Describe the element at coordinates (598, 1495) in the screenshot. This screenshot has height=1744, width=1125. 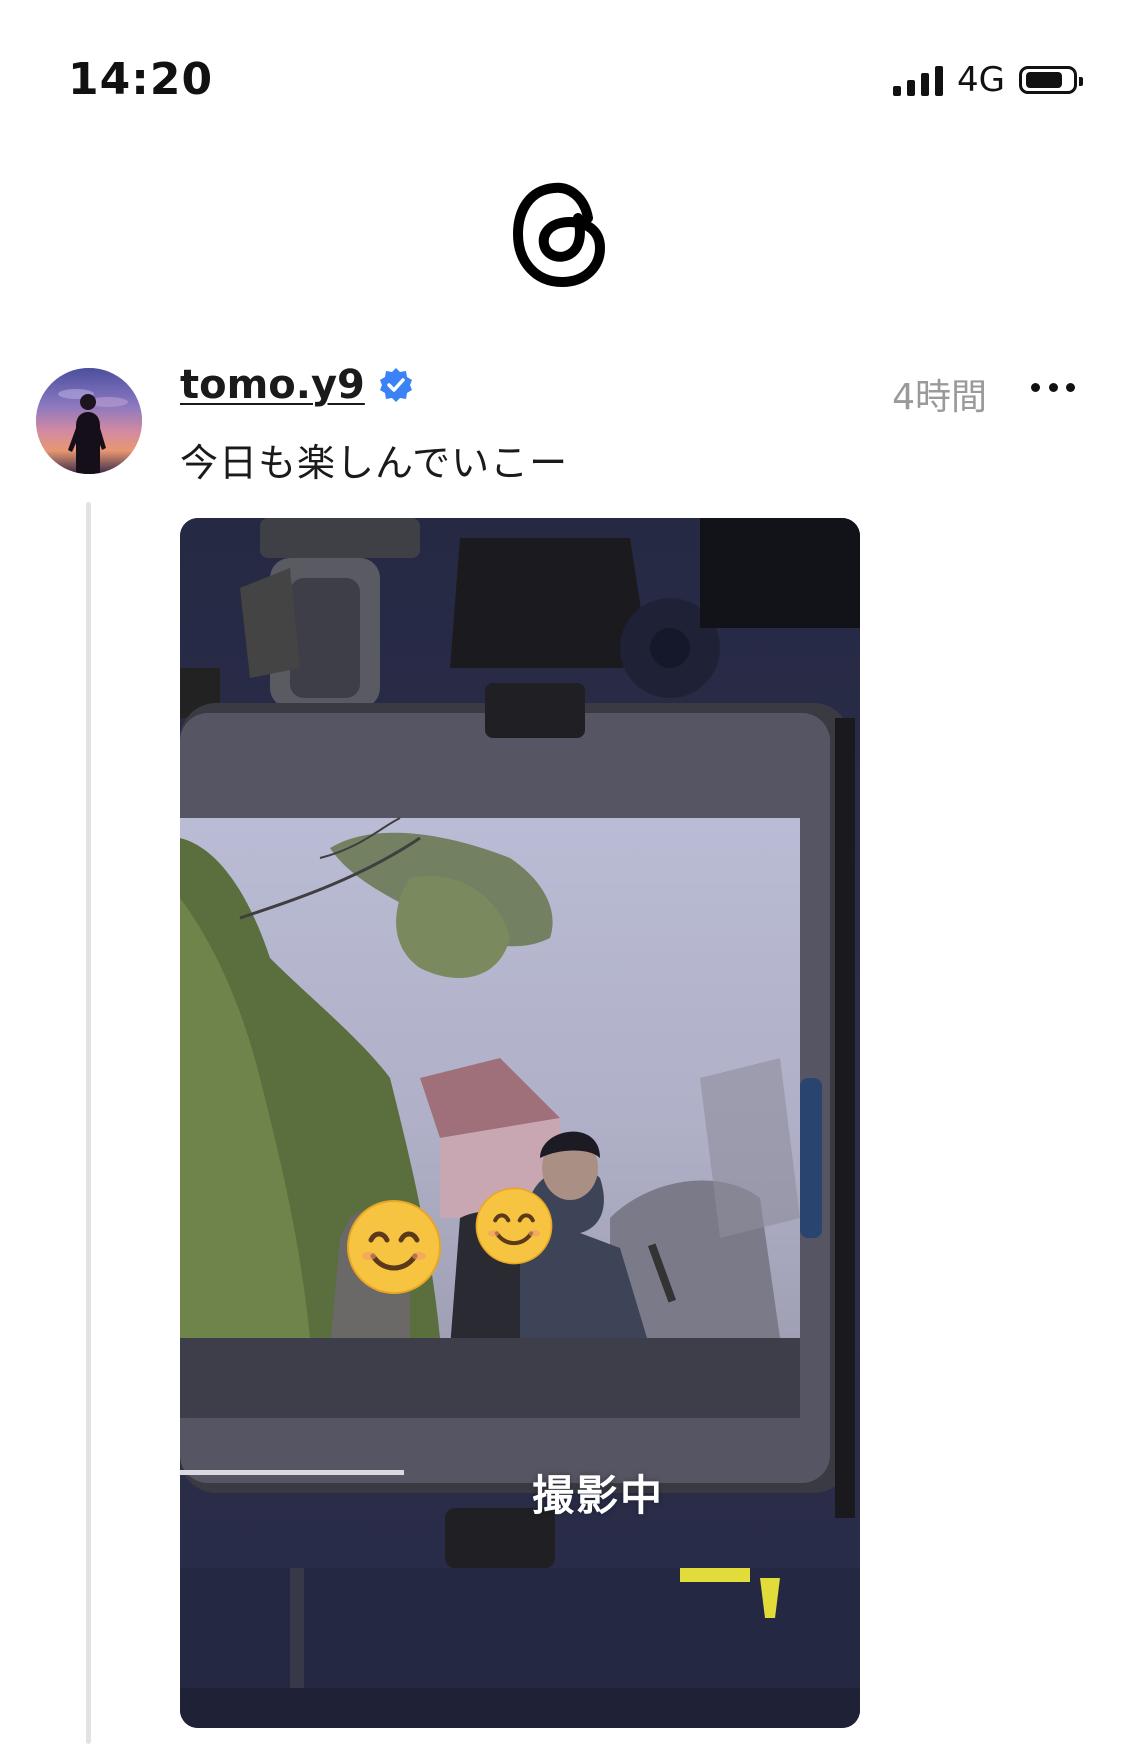
I see `image-caption-text: 撮影中` at that location.